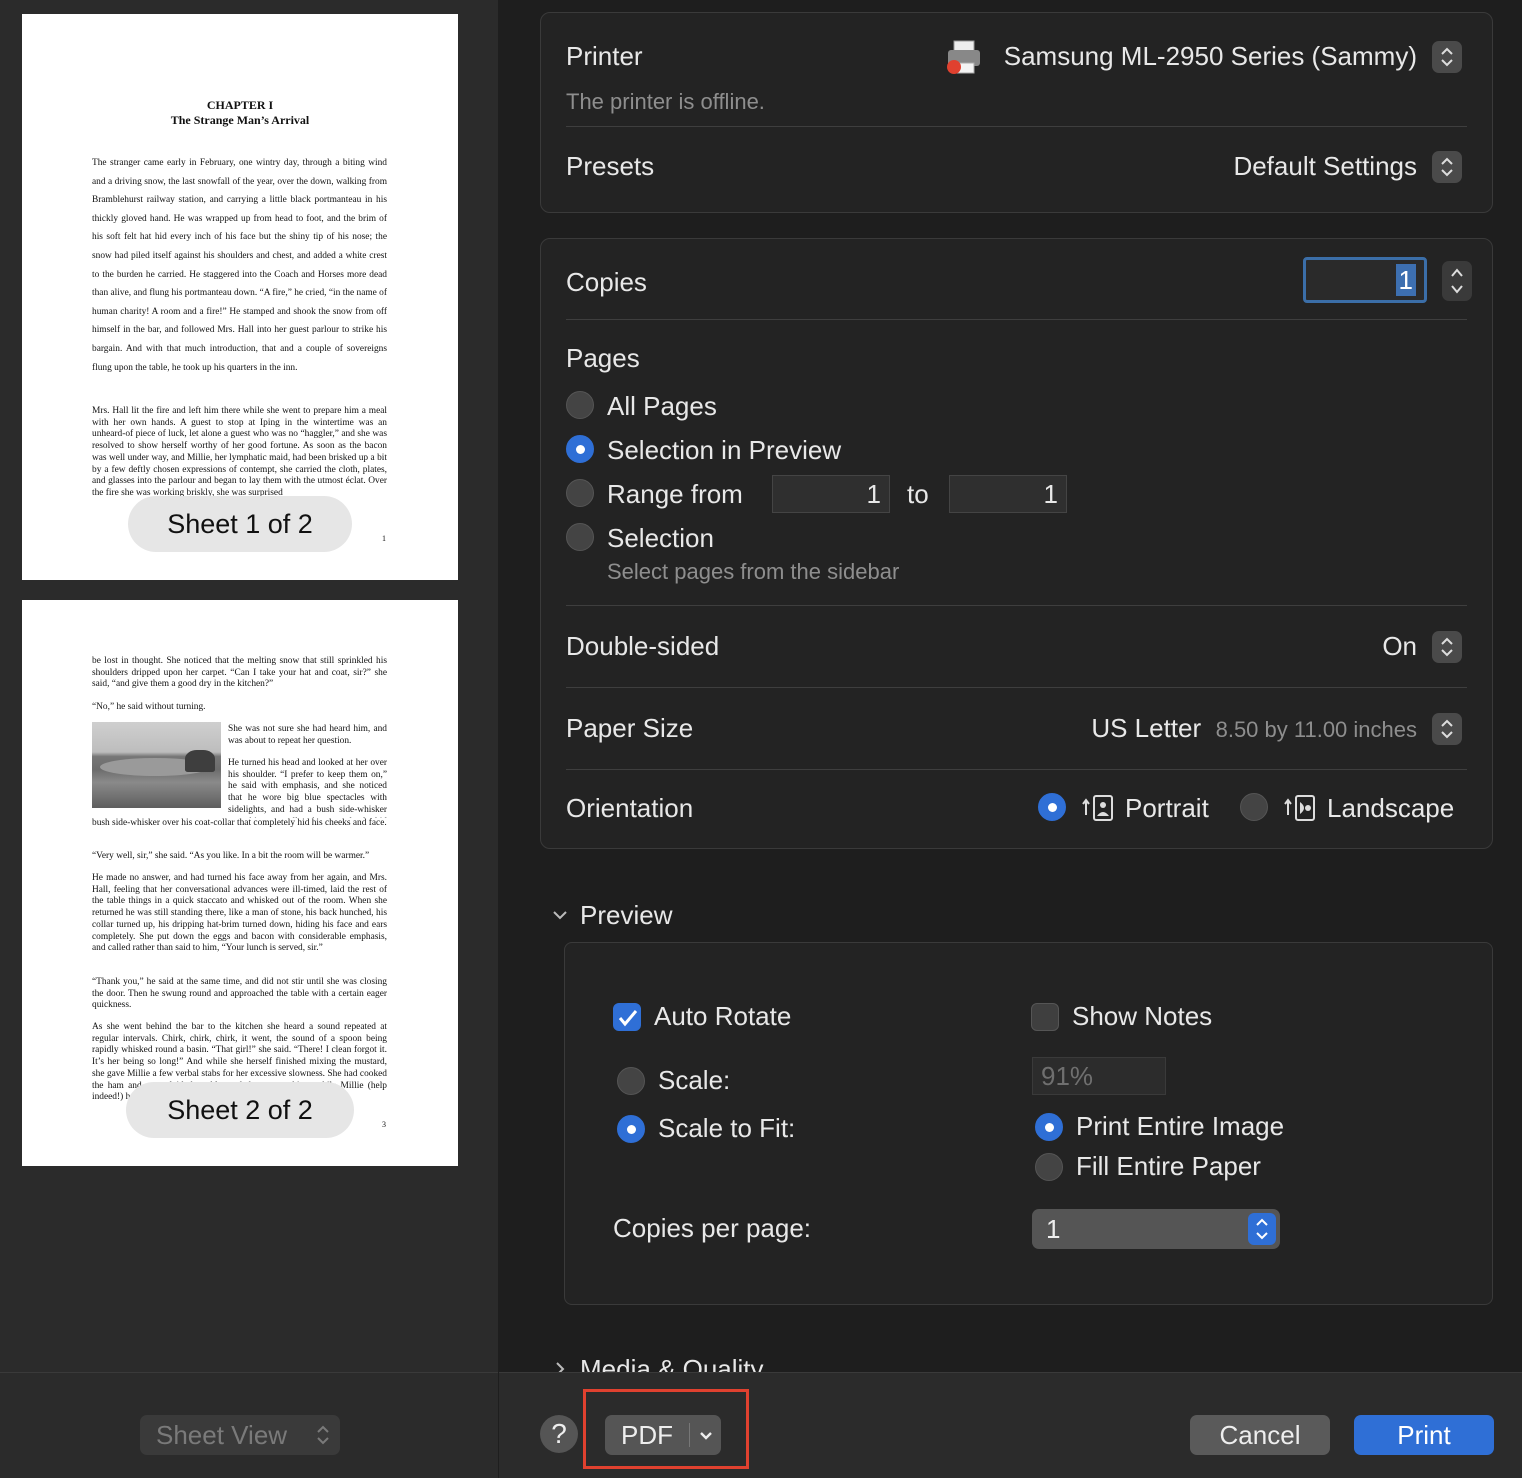 The width and height of the screenshot is (1522, 1478). What do you see at coordinates (1099, 1076) in the screenshot?
I see `scale-input: 91%` at bounding box center [1099, 1076].